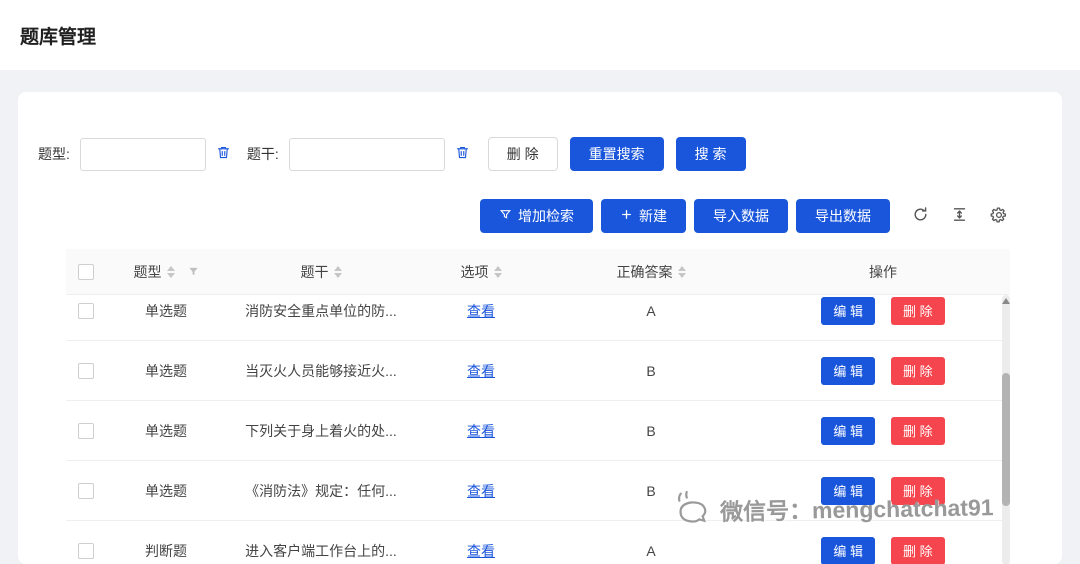  What do you see at coordinates (538, 542) in the screenshot?
I see `table-row: 判断题 进入客户端工作台上的... 查看 A 编 辑 删 除` at bounding box center [538, 542].